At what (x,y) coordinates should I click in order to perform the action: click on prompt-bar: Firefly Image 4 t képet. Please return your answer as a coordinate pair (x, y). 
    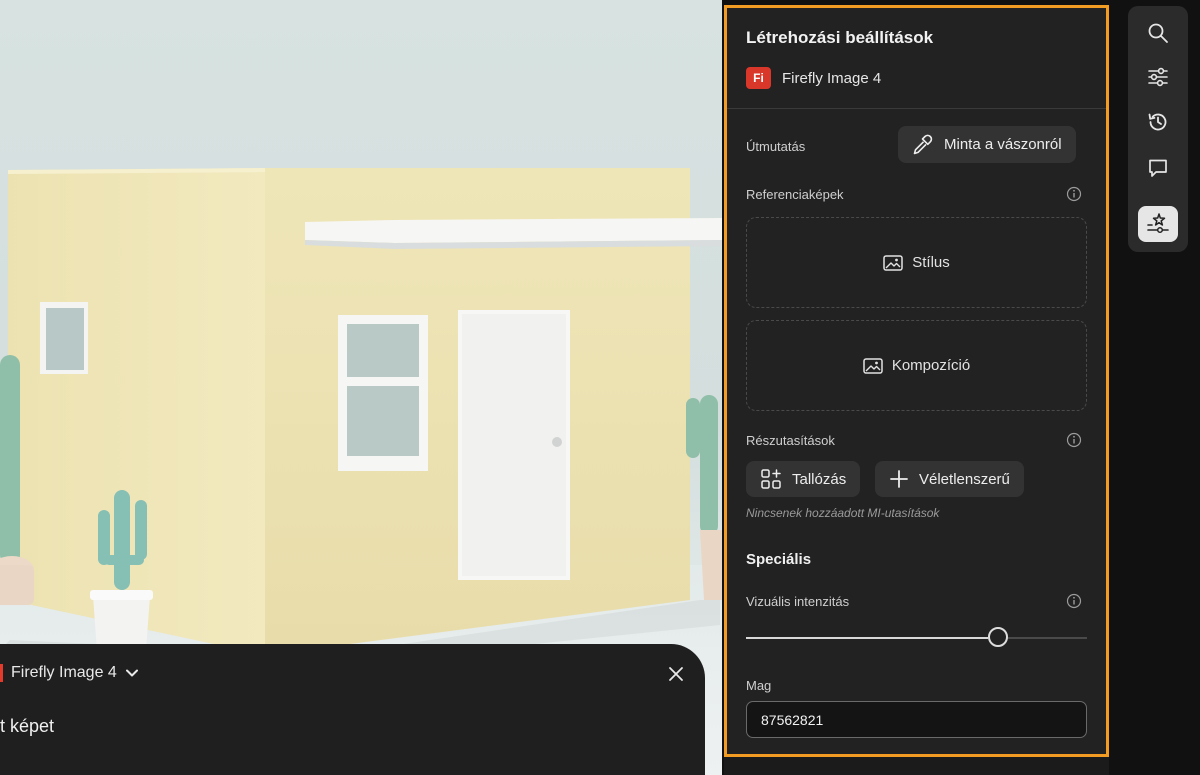
    Looking at the image, I should click on (352, 709).